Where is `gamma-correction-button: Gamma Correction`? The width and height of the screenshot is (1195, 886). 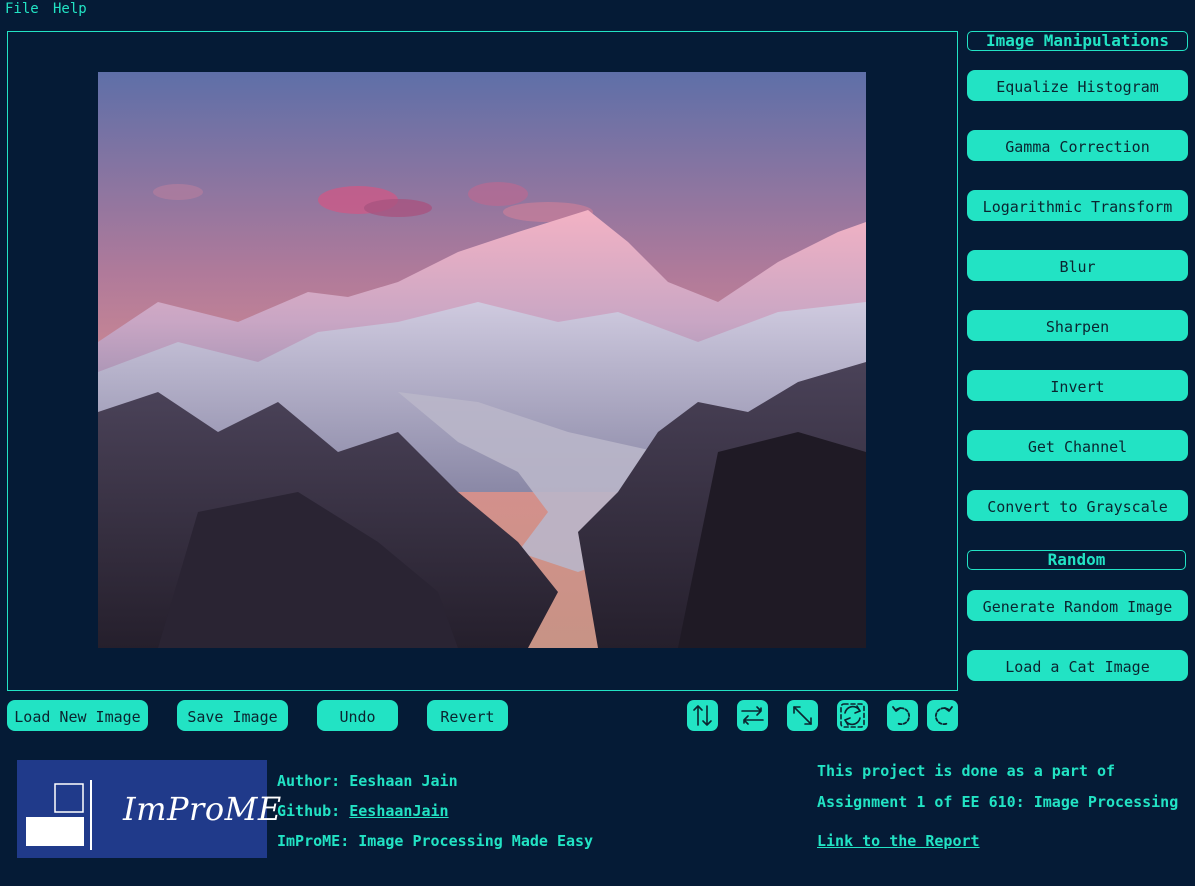 gamma-correction-button: Gamma Correction is located at coordinates (1077, 145).